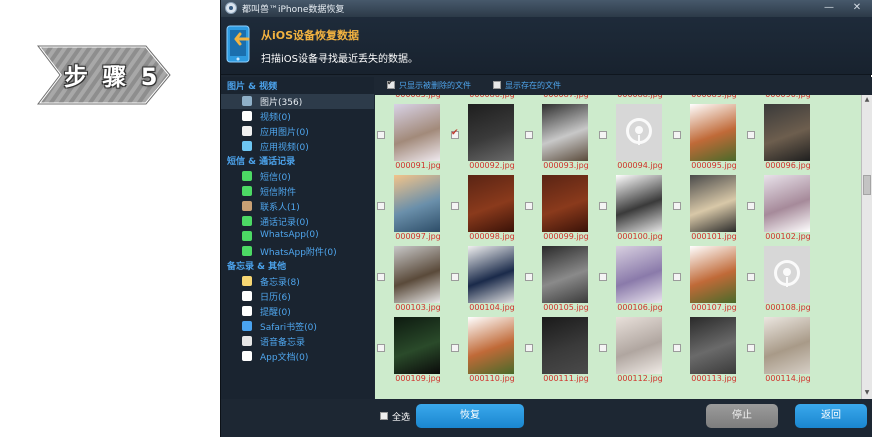 The height and width of the screenshot is (437, 883). I want to click on photo-cell: 000100.jpg, so click(634, 204).